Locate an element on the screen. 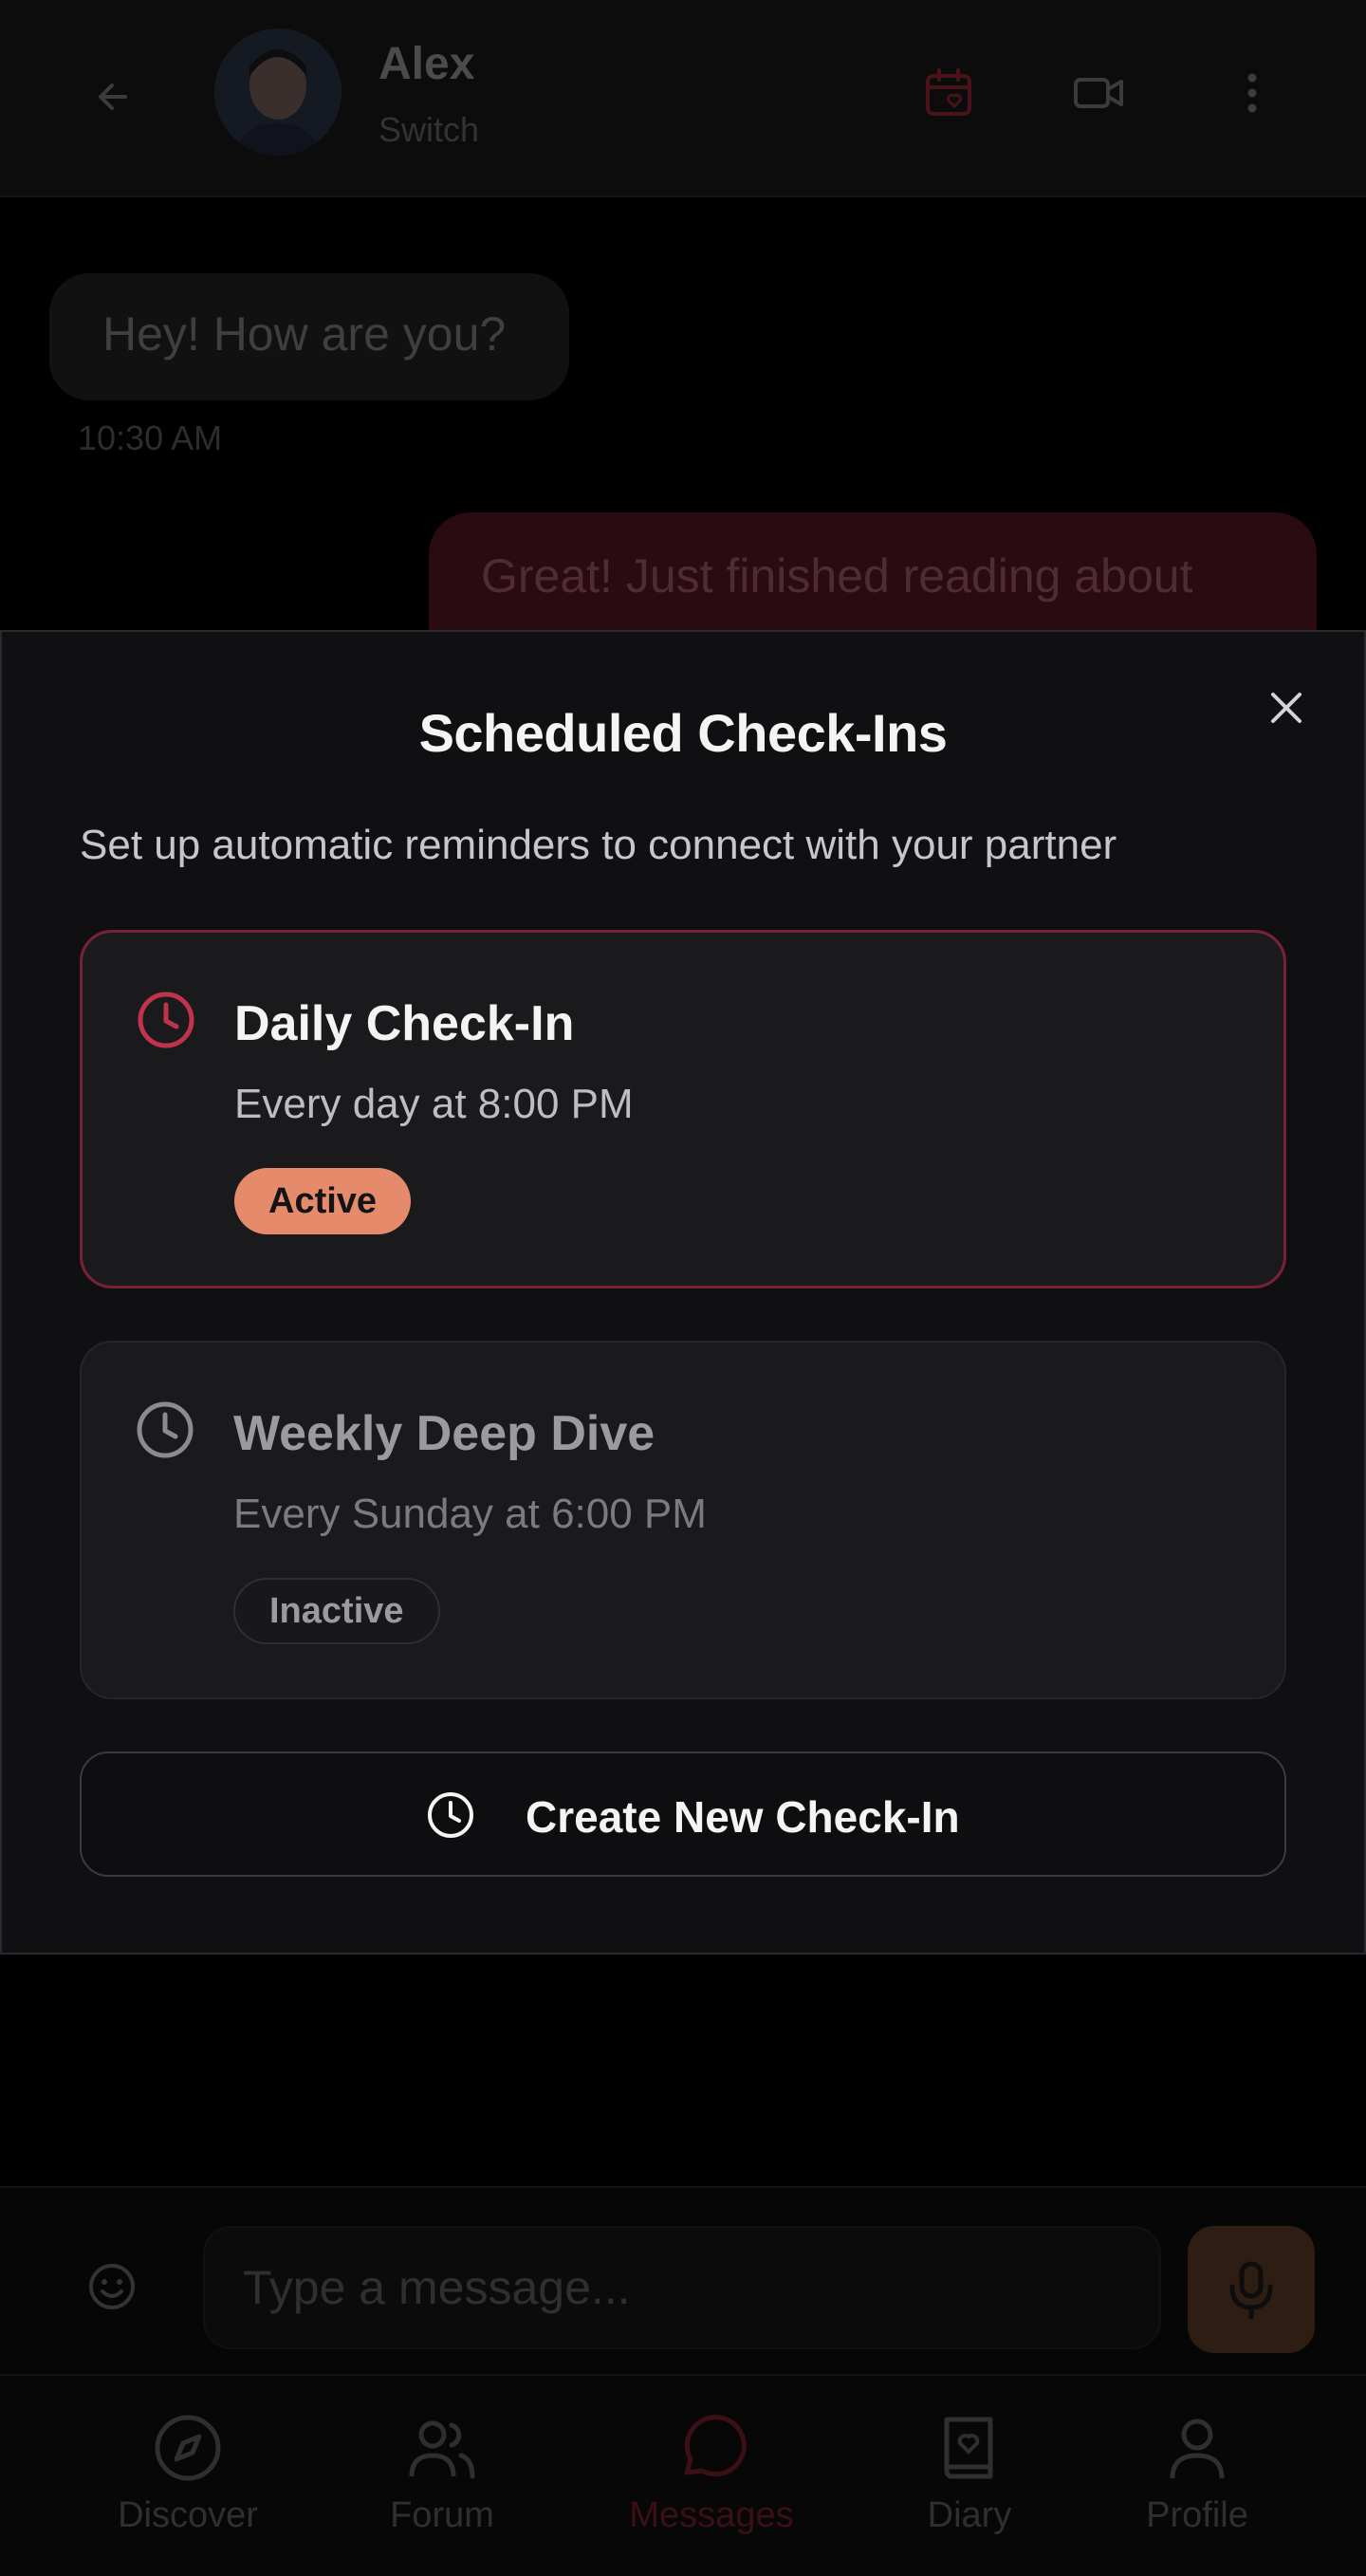  status-badge-active: Active is located at coordinates (323, 1201).